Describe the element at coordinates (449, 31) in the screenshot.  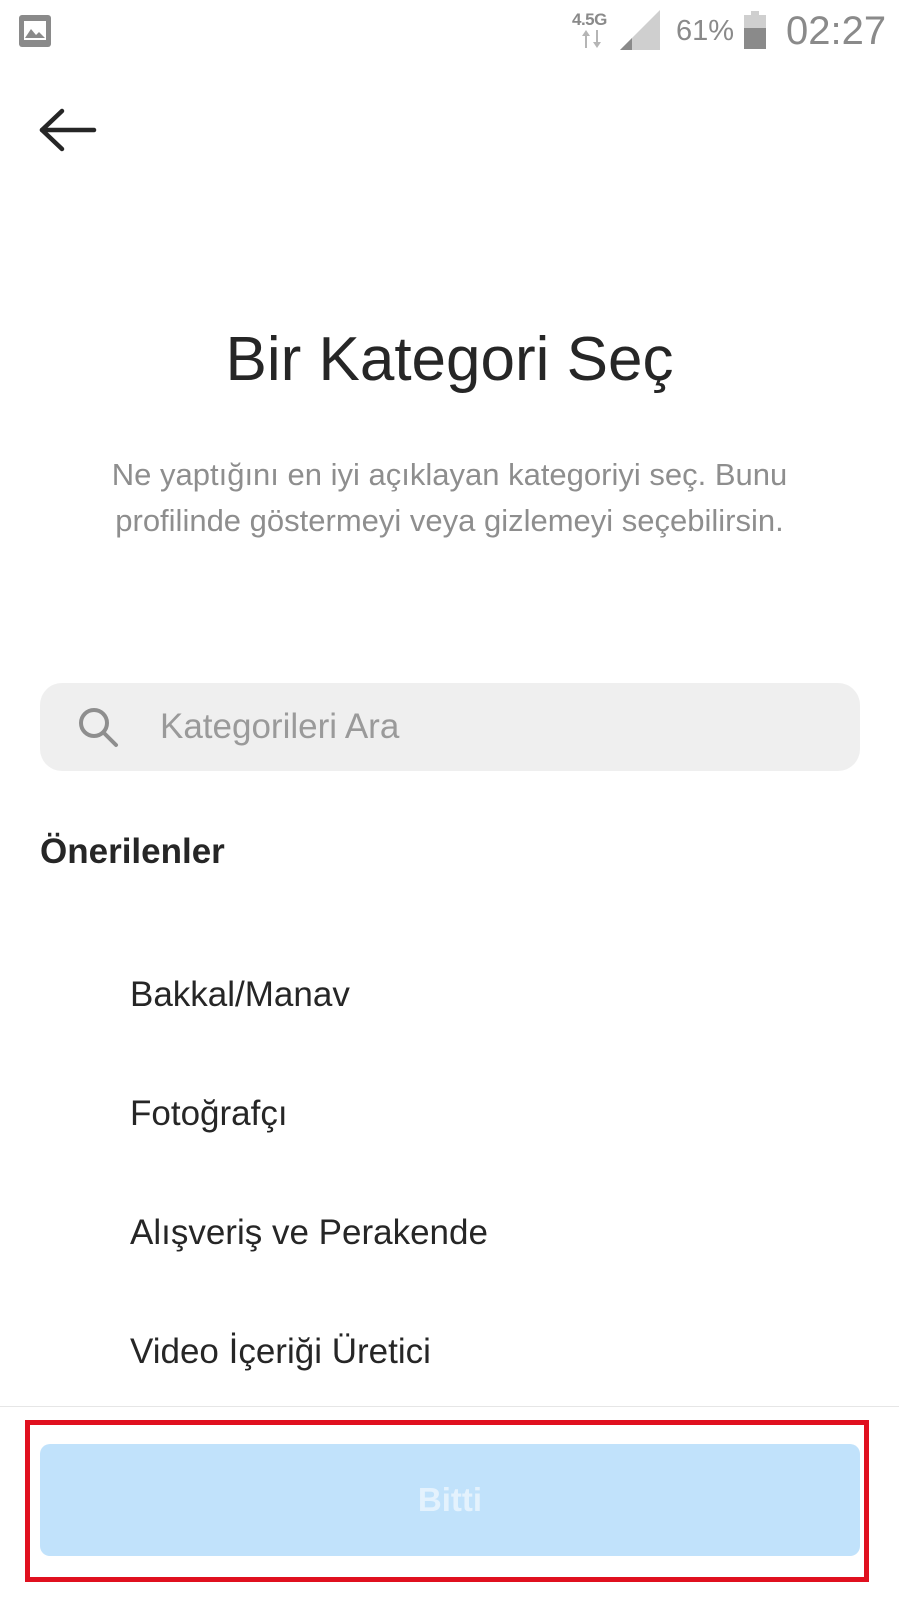
I see `status-bar: 4.5G 61% 02:27` at that location.